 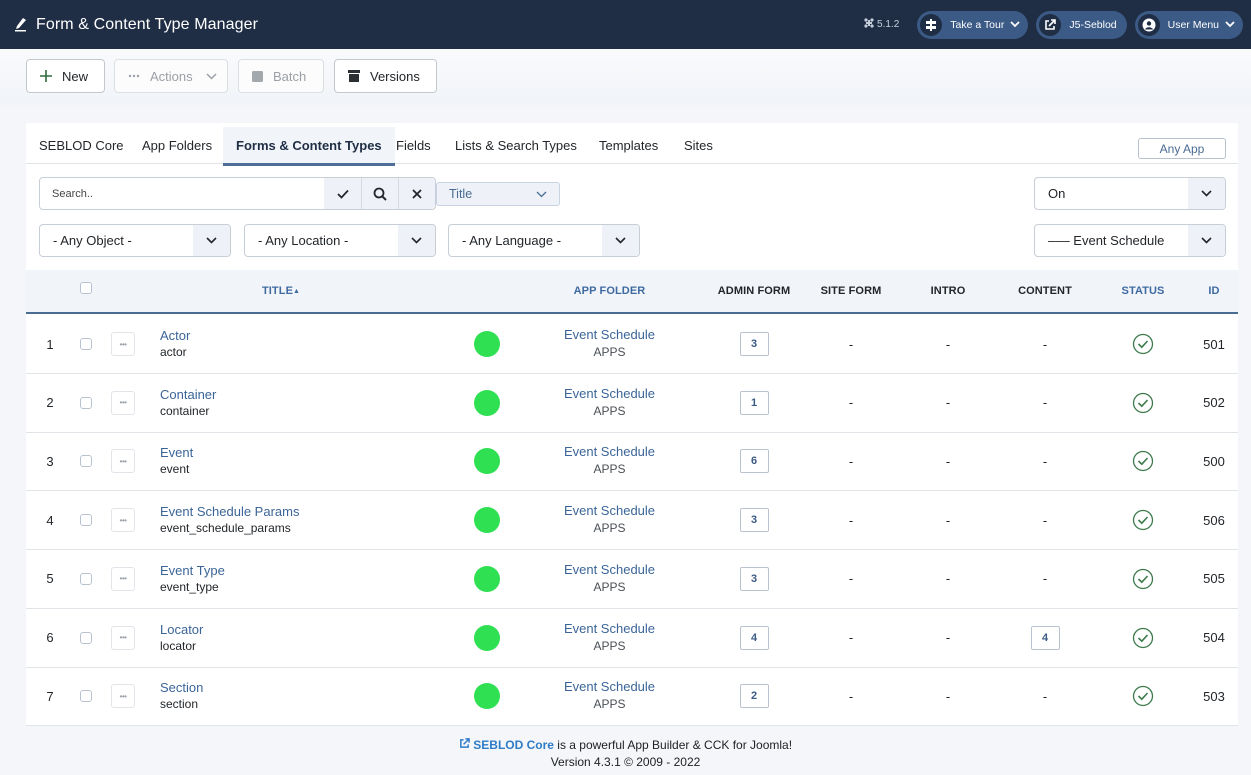 I want to click on versions-button: Versions, so click(x=385, y=76).